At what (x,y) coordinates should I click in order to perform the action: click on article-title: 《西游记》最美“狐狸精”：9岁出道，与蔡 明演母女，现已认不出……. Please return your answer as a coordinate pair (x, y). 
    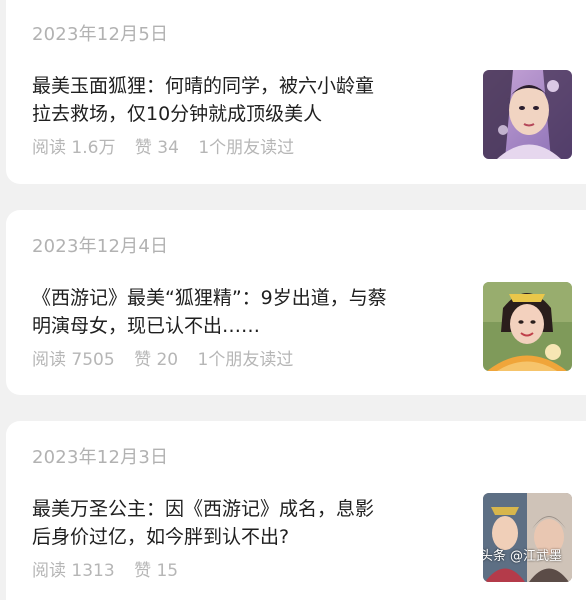
    Looking at the image, I should click on (247, 312).